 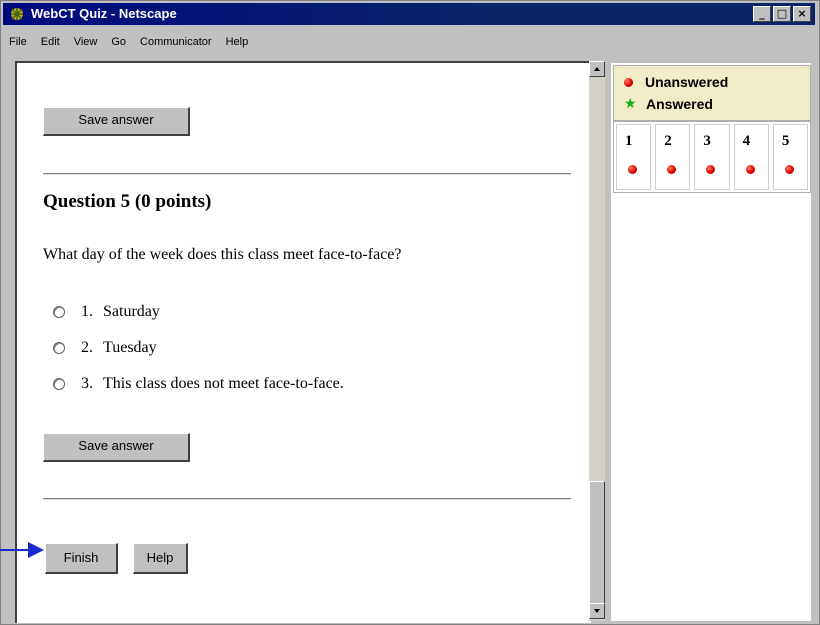 I want to click on legend-answered-label: Answered, so click(x=679, y=104).